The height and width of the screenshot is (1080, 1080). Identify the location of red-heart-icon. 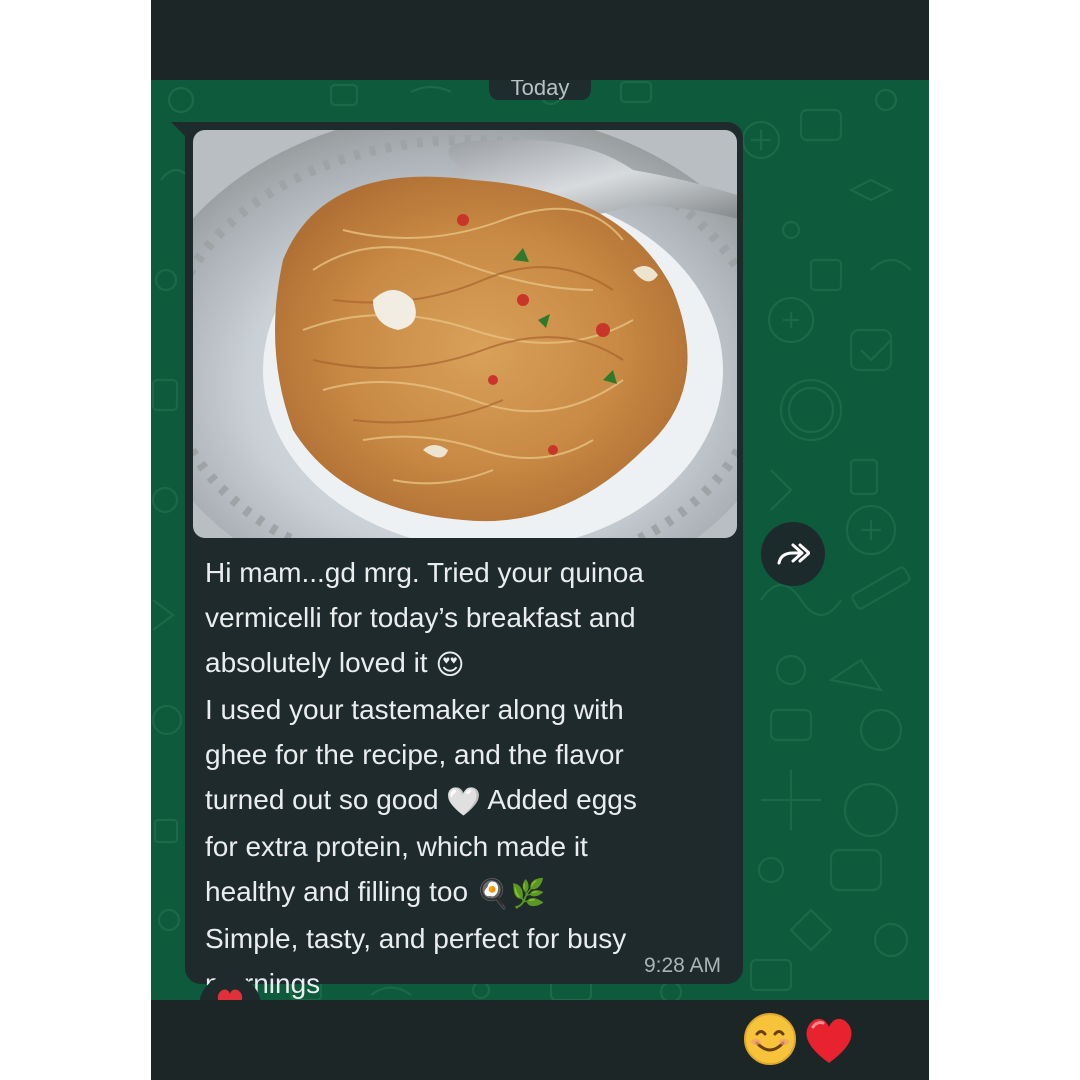
(829, 1040).